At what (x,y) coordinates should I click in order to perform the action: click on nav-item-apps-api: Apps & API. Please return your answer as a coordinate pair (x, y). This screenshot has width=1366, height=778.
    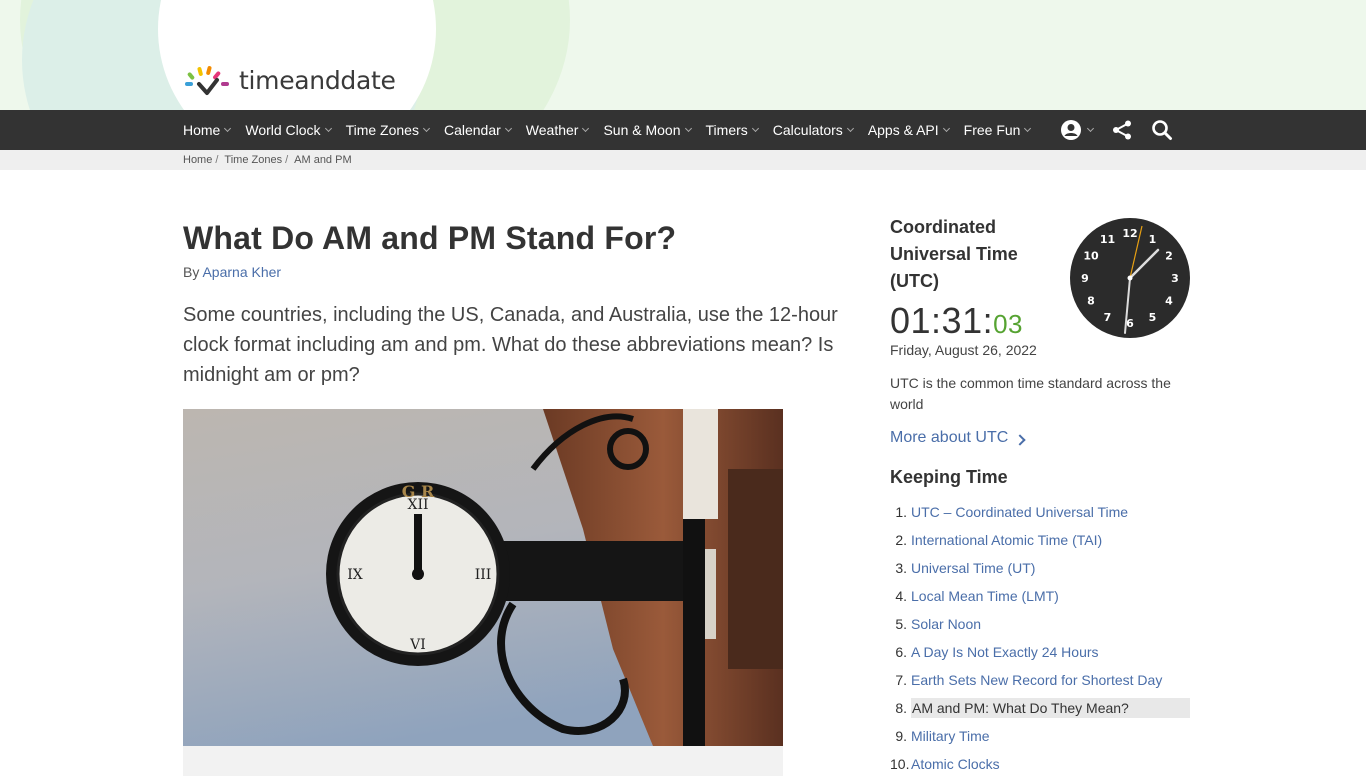
    Looking at the image, I should click on (909, 130).